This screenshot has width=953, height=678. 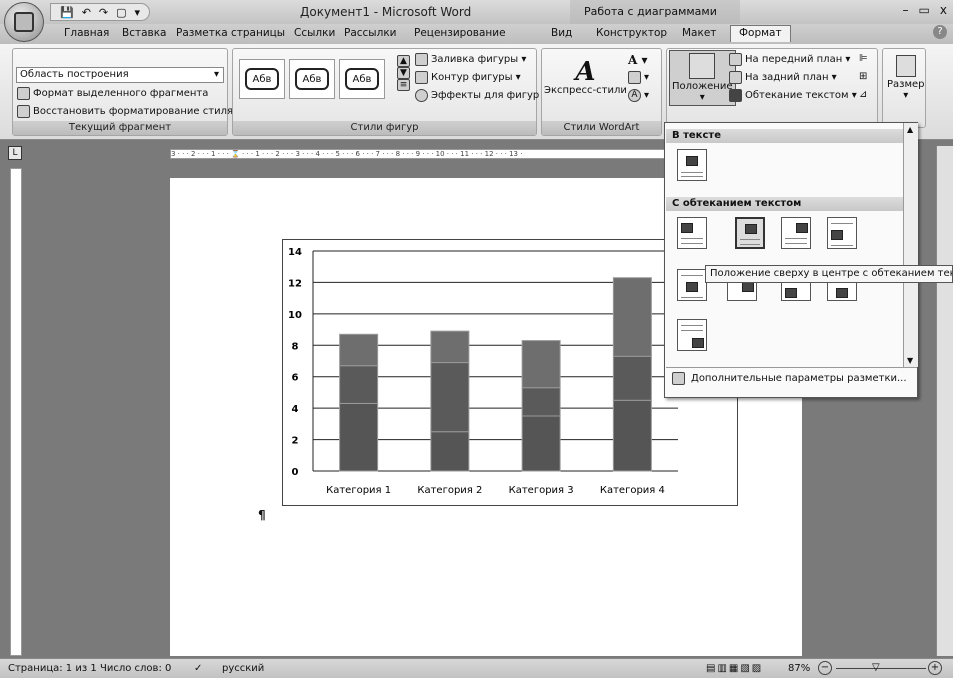 I want to click on text-fill-button: A ▾, so click(x=638, y=60).